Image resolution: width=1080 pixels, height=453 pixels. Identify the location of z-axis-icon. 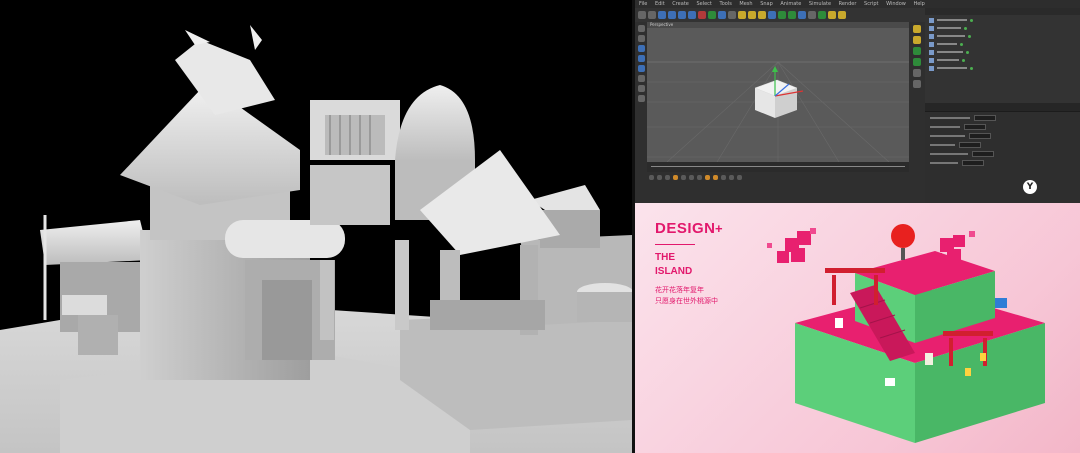
(722, 15).